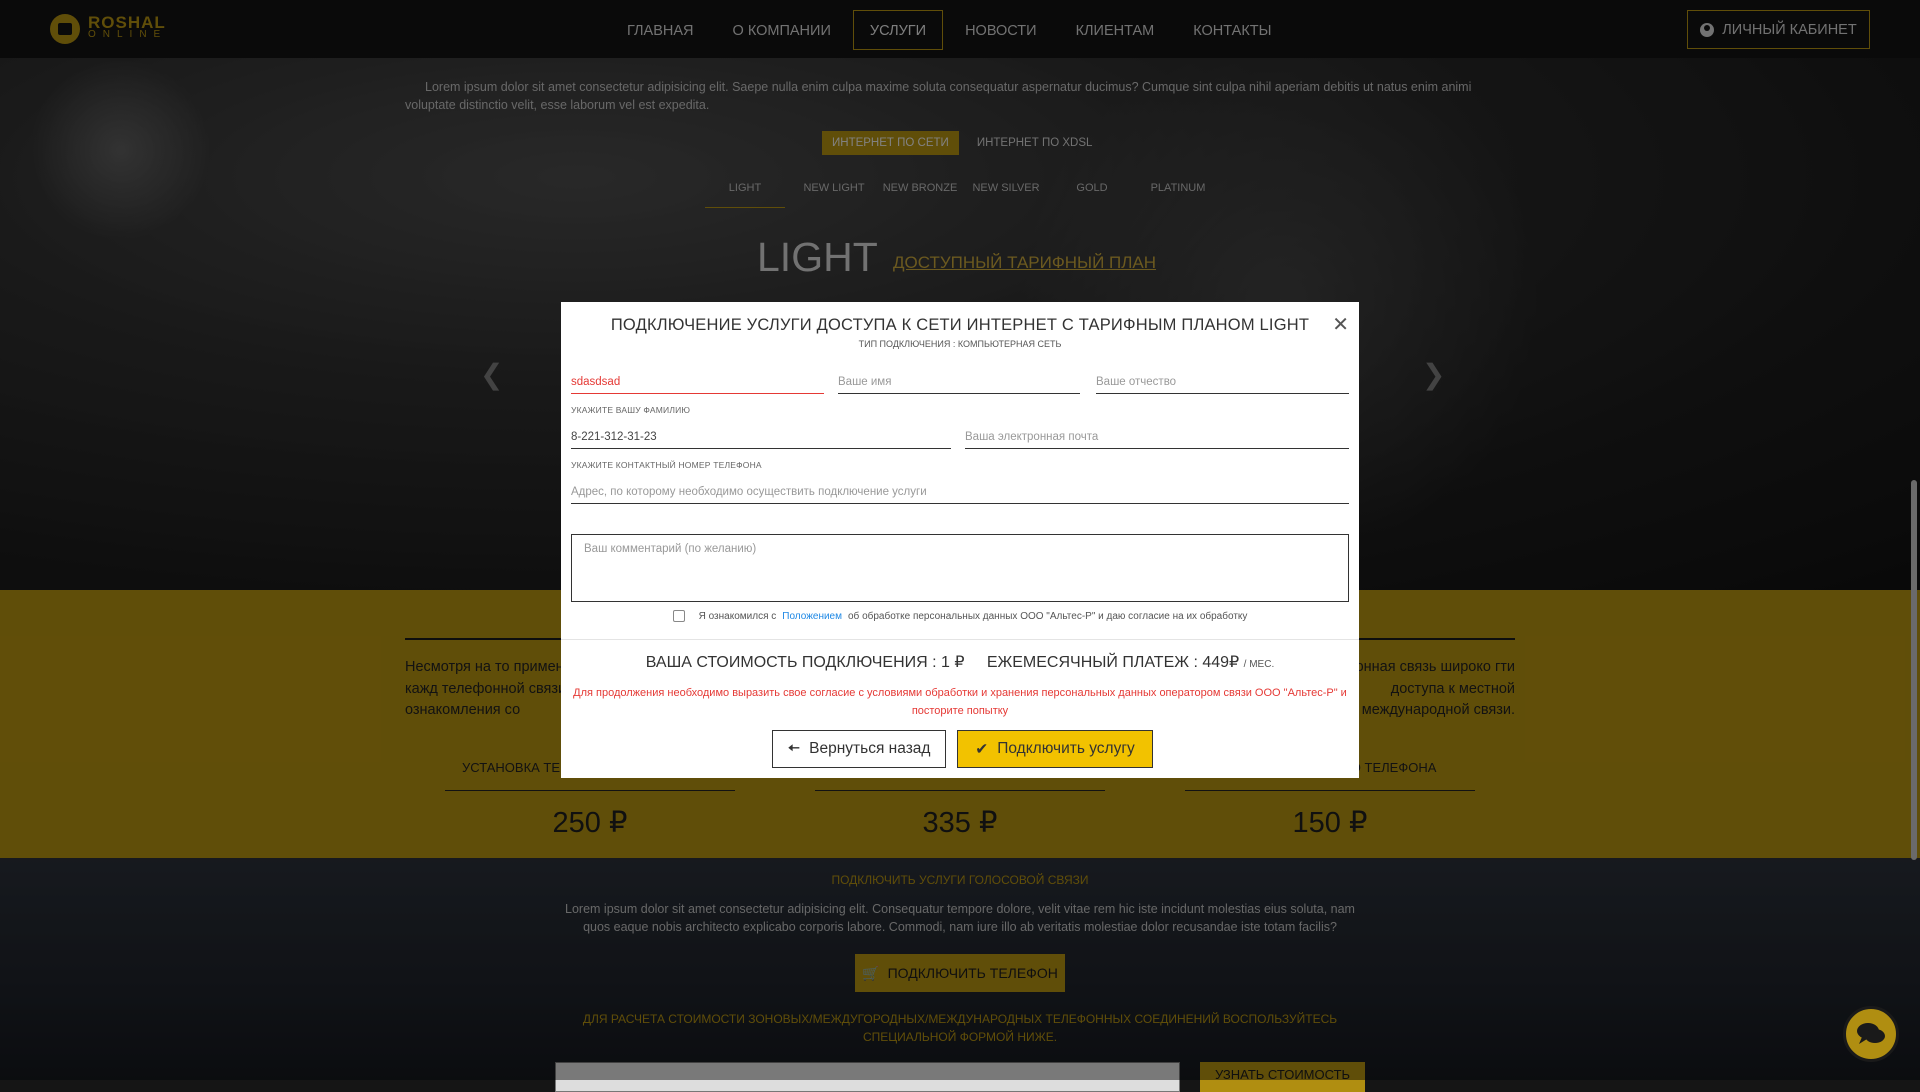  I want to click on plan-tab-new-light: NEW LIGHT, so click(834, 193).